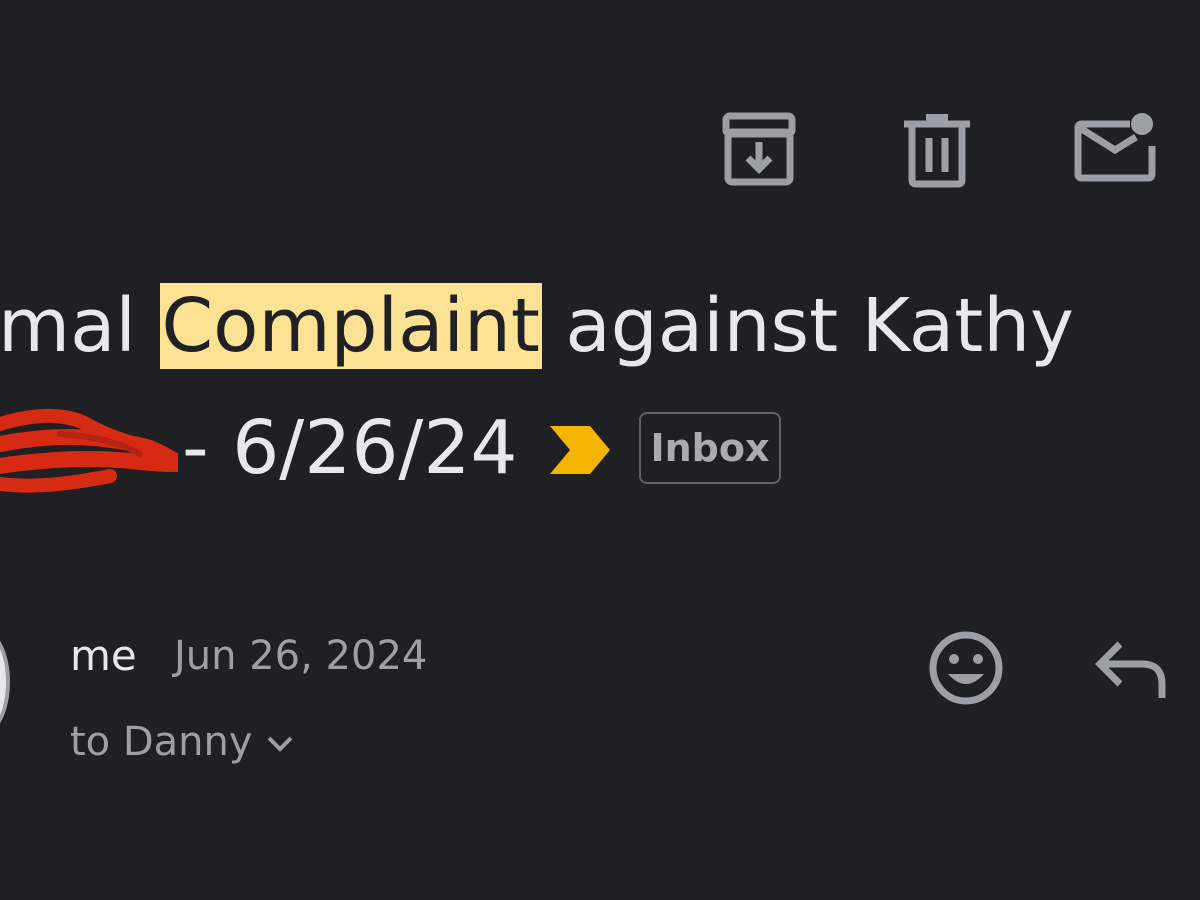 This screenshot has height=900, width=1200. I want to click on reply-button, so click(1130, 670).